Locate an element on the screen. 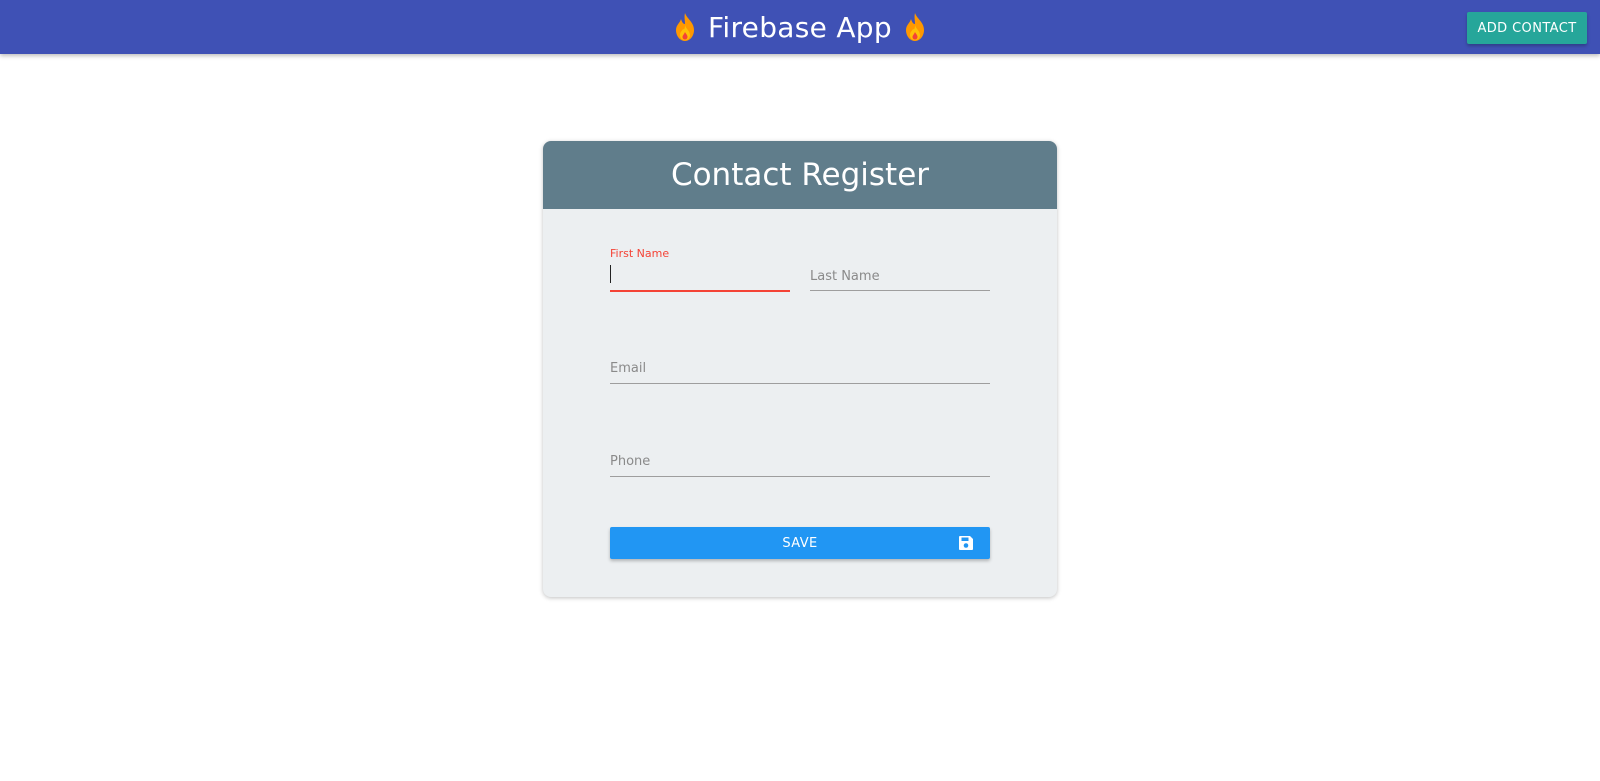  phone-field: Phone is located at coordinates (800, 457).